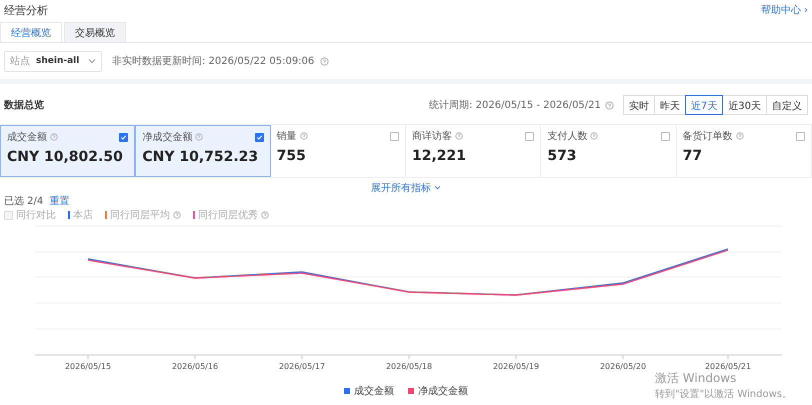 The height and width of the screenshot is (405, 812). What do you see at coordinates (53, 61) in the screenshot?
I see `site-select: 站点 shein-all` at bounding box center [53, 61].